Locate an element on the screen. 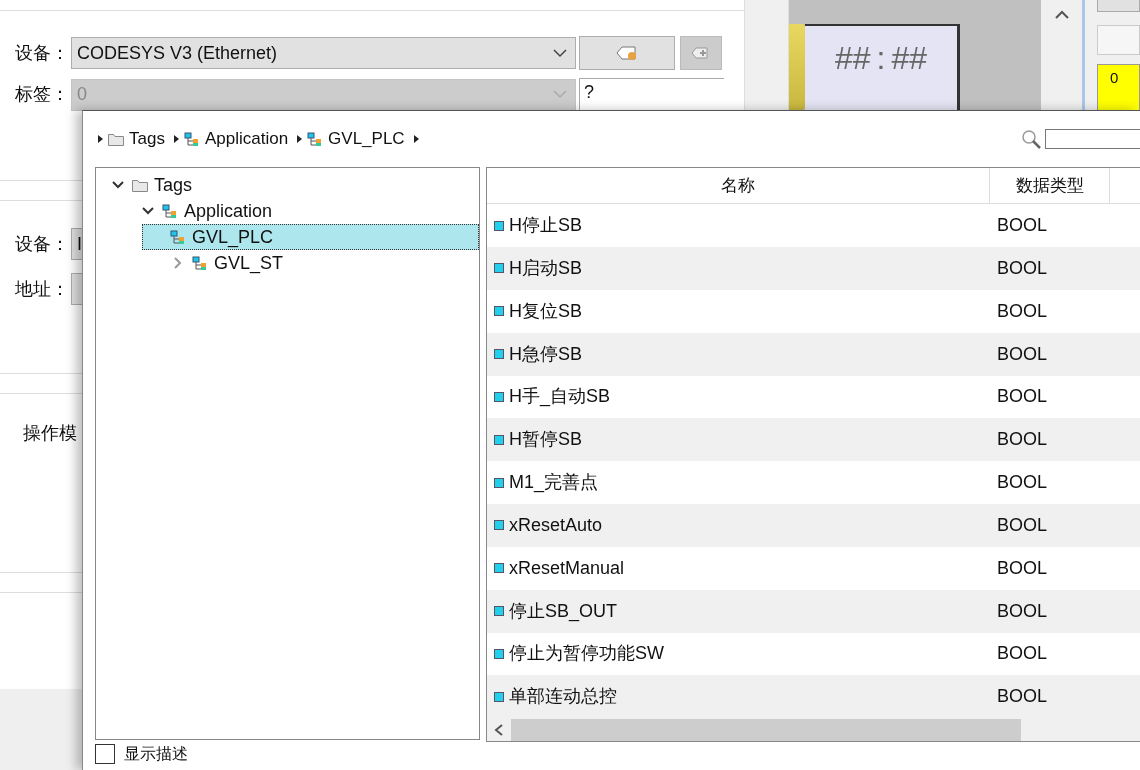 The height and width of the screenshot is (770, 1140). tree-item: Tags is located at coordinates (146, 185).